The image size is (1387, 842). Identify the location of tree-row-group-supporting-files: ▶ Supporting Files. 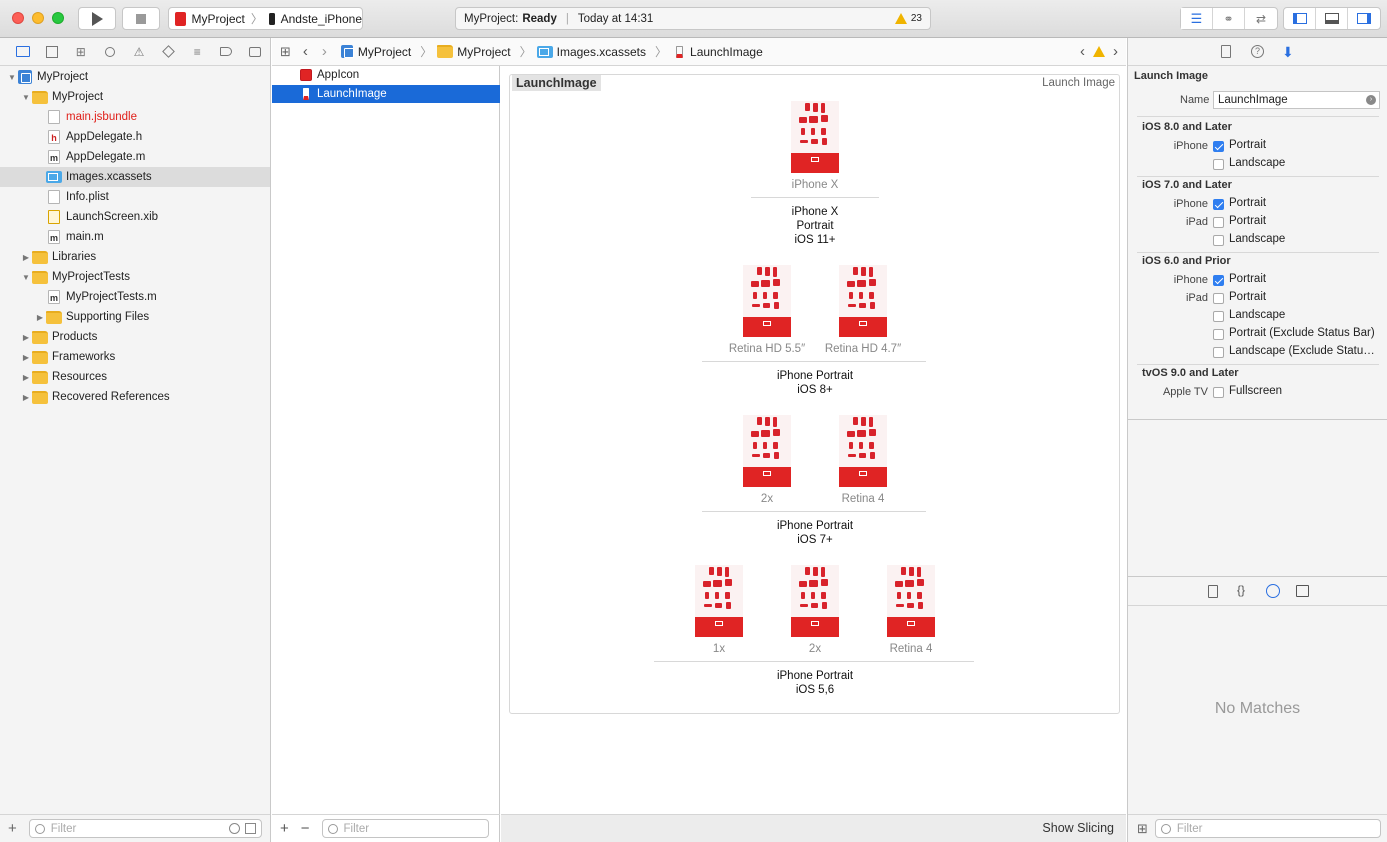
(135, 317).